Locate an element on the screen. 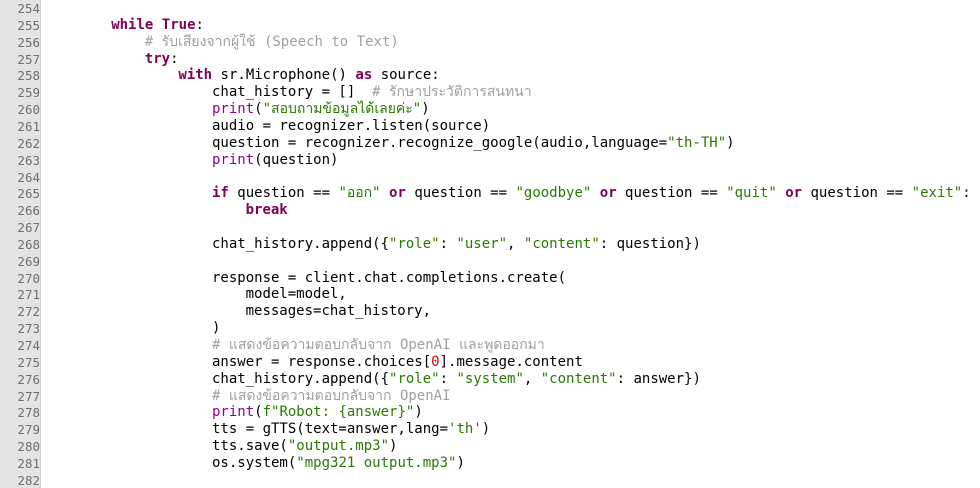 This screenshot has width=980, height=488. code-line: 256 # รับเสียงจากผู้ใช้ (Speech to Text) is located at coordinates (498, 42).